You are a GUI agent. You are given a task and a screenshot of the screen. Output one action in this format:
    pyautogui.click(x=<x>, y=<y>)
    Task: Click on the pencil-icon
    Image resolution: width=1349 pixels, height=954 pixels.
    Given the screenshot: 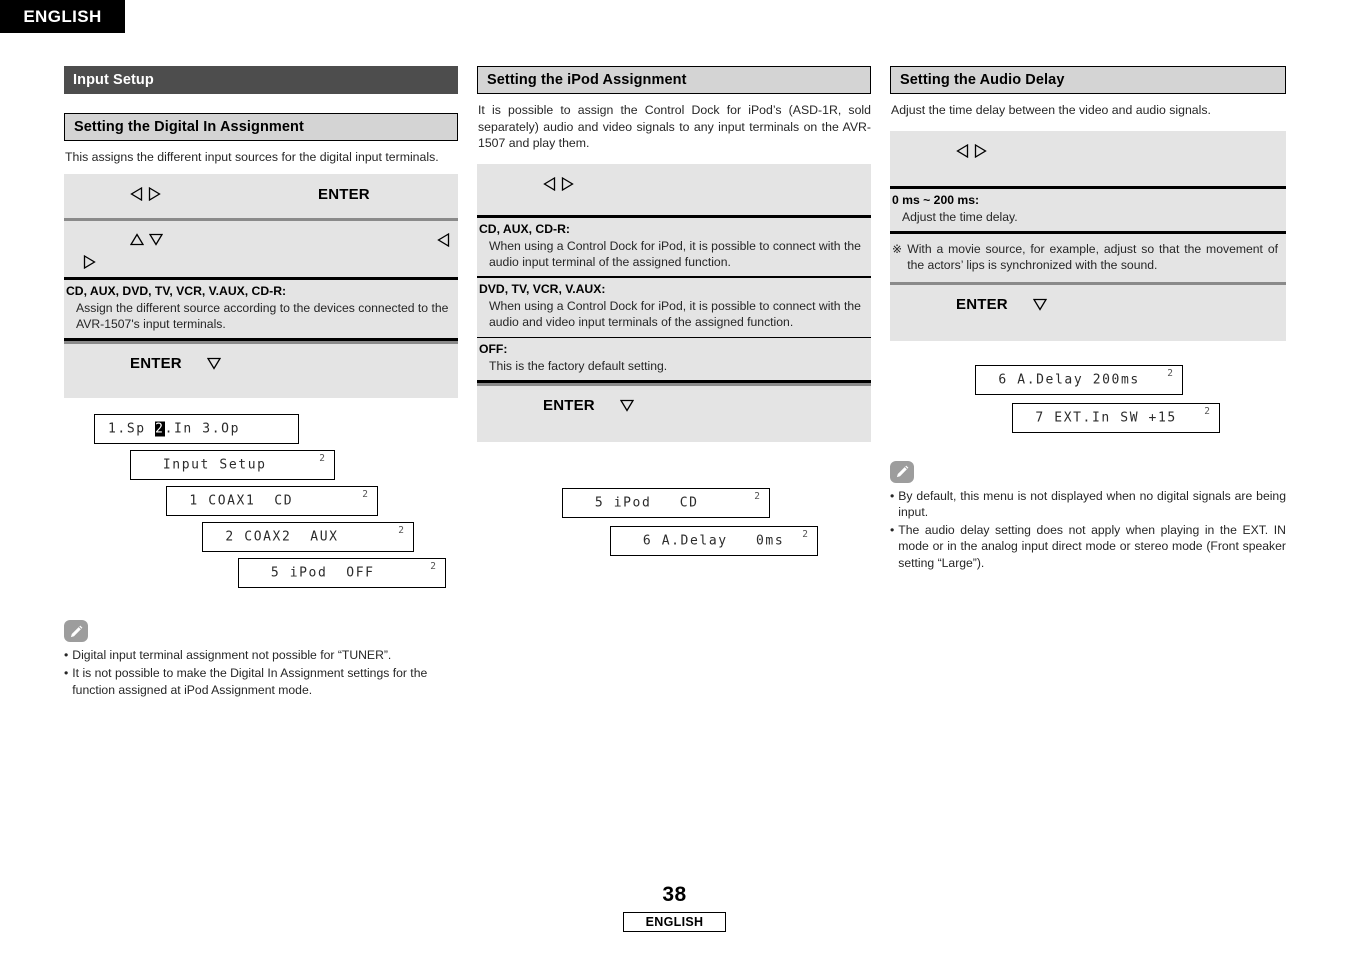 What is the action you would take?
    pyautogui.click(x=76, y=631)
    